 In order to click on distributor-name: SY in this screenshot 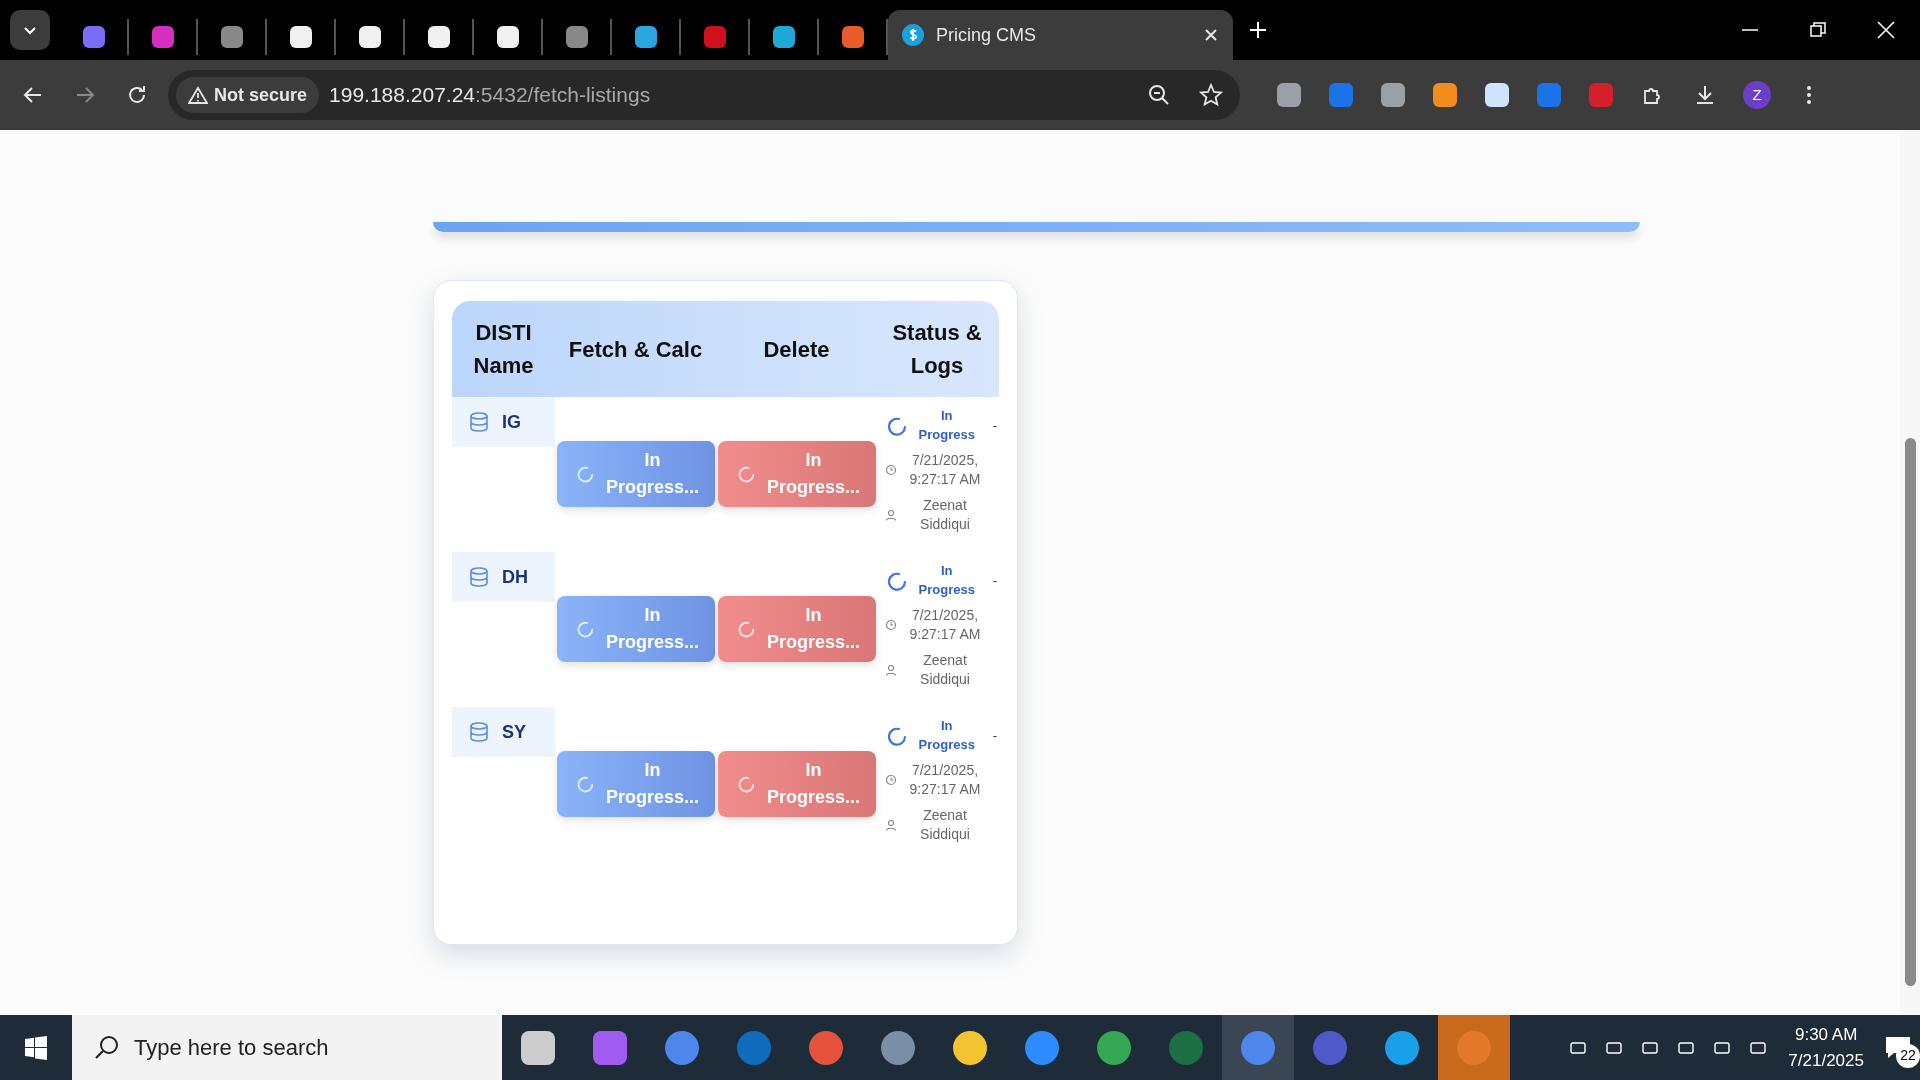, I will do `click(514, 732)`.